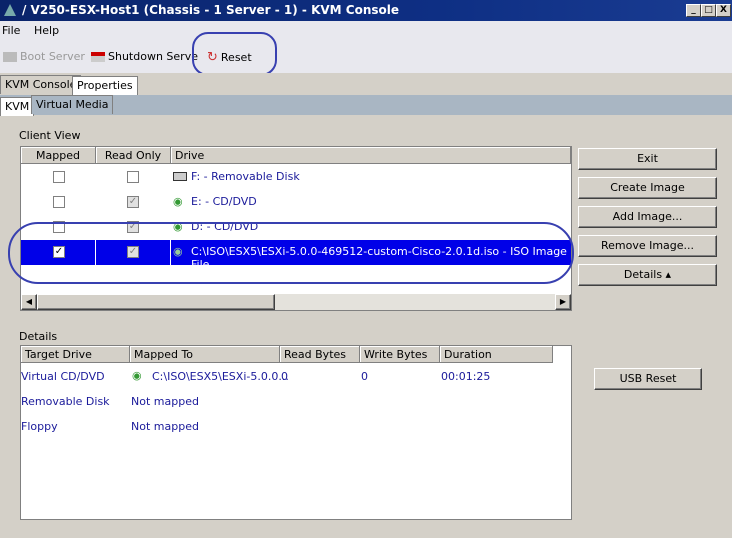  Describe the element at coordinates (496, 354) in the screenshot. I see `col-duration: Duration` at that location.